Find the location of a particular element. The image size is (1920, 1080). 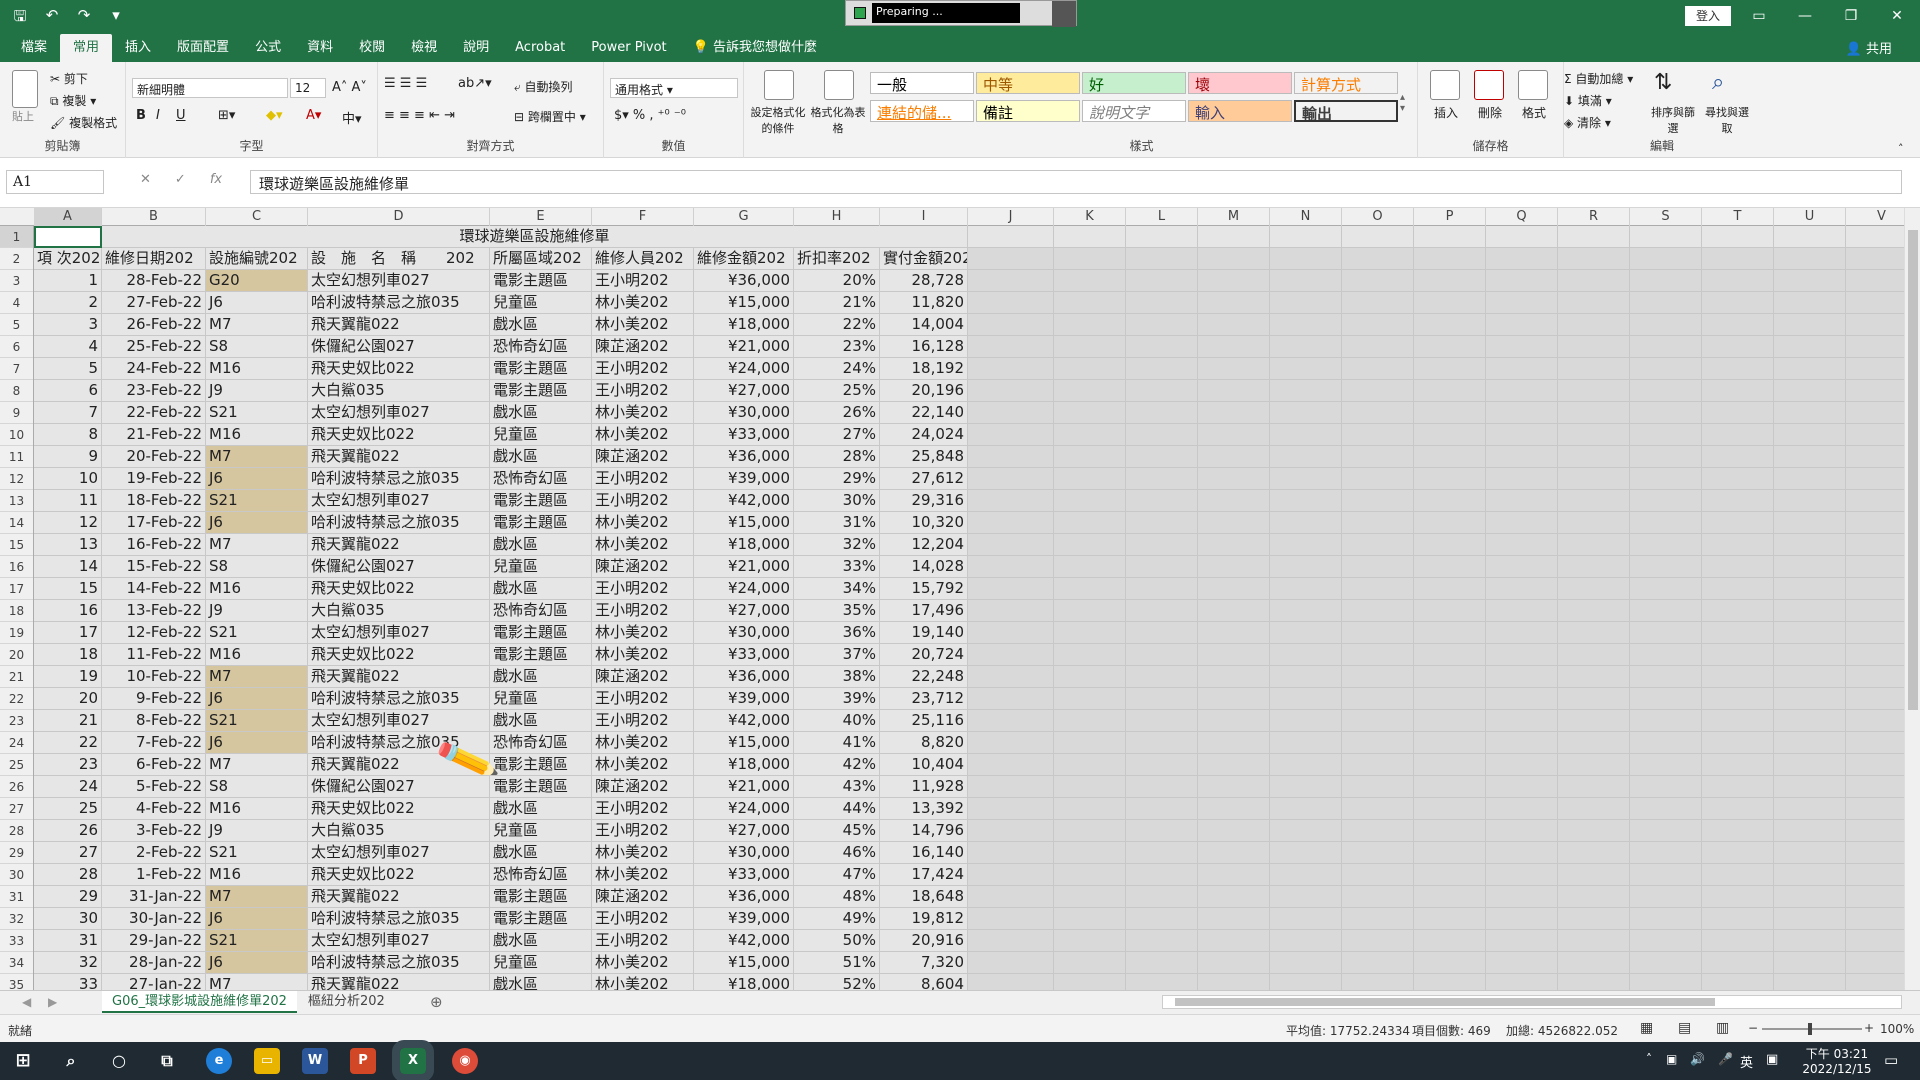

cell-style-4: 計算方式 is located at coordinates (1346, 83).